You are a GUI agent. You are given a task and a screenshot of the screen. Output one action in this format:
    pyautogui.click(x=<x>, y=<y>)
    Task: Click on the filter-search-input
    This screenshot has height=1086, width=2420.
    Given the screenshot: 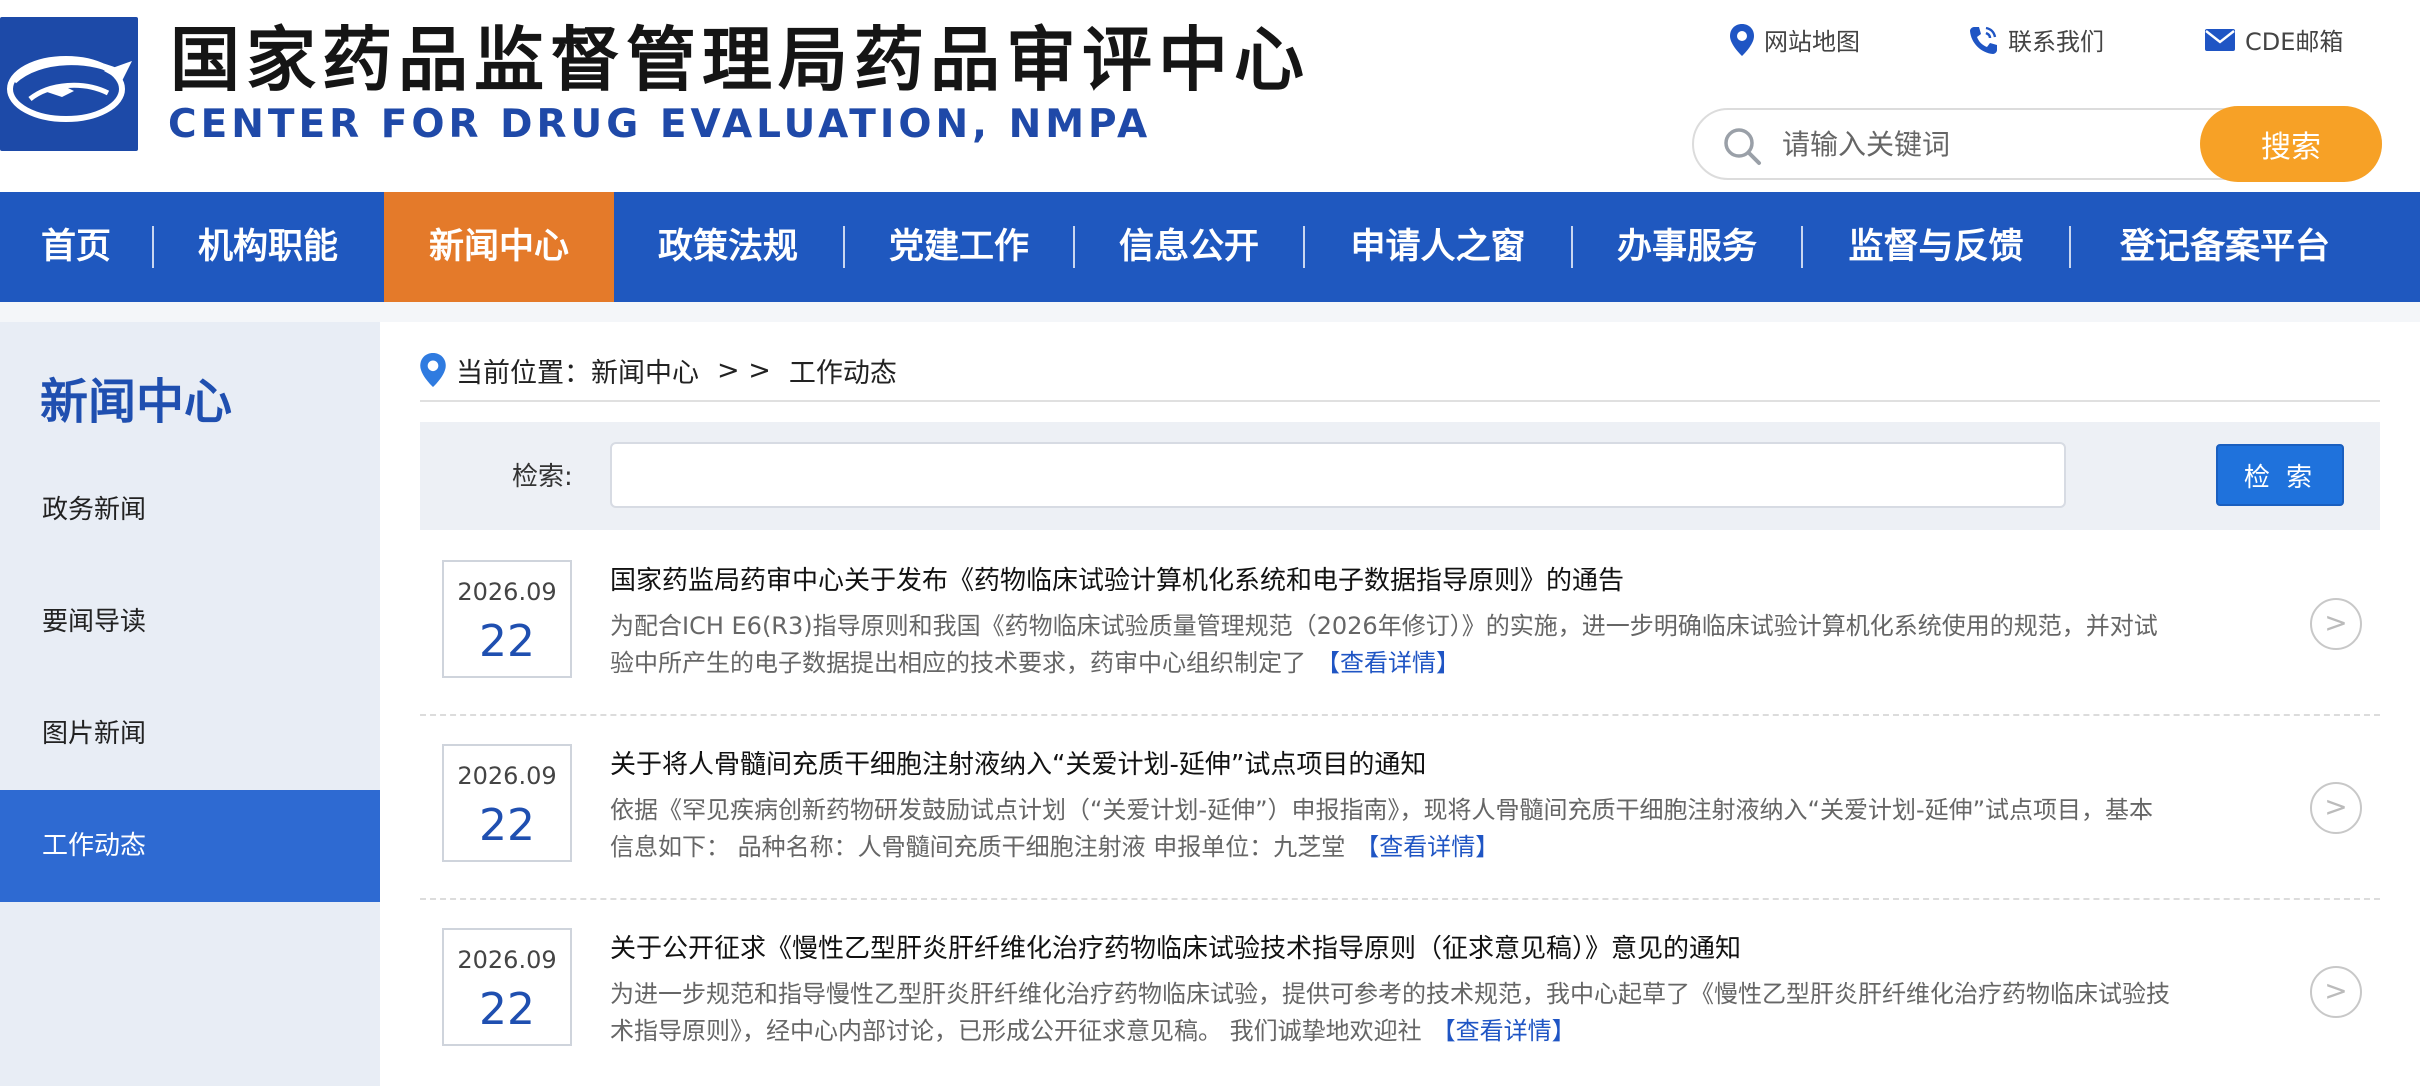 What is the action you would take?
    pyautogui.click(x=1338, y=475)
    